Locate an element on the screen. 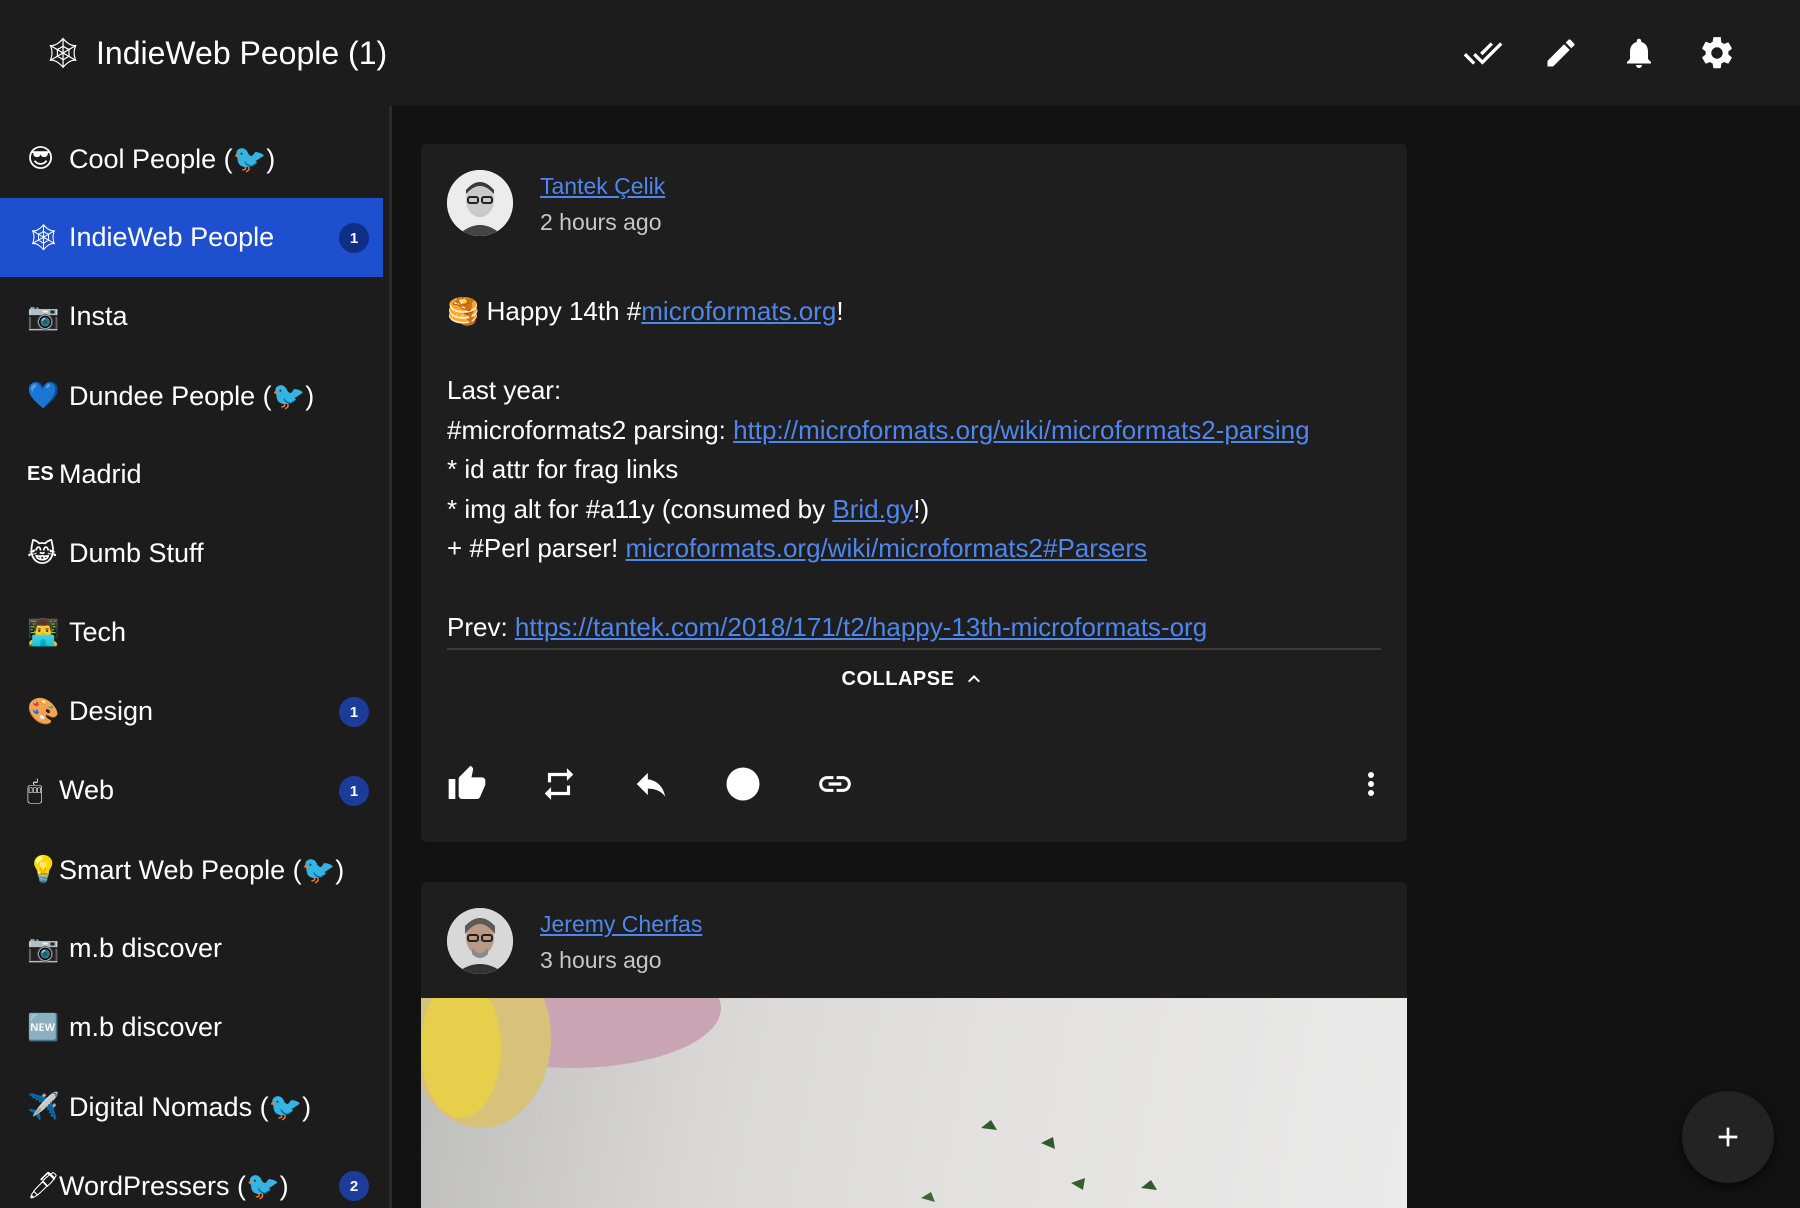 The height and width of the screenshot is (1208, 1800). post-text: ! is located at coordinates (840, 311).